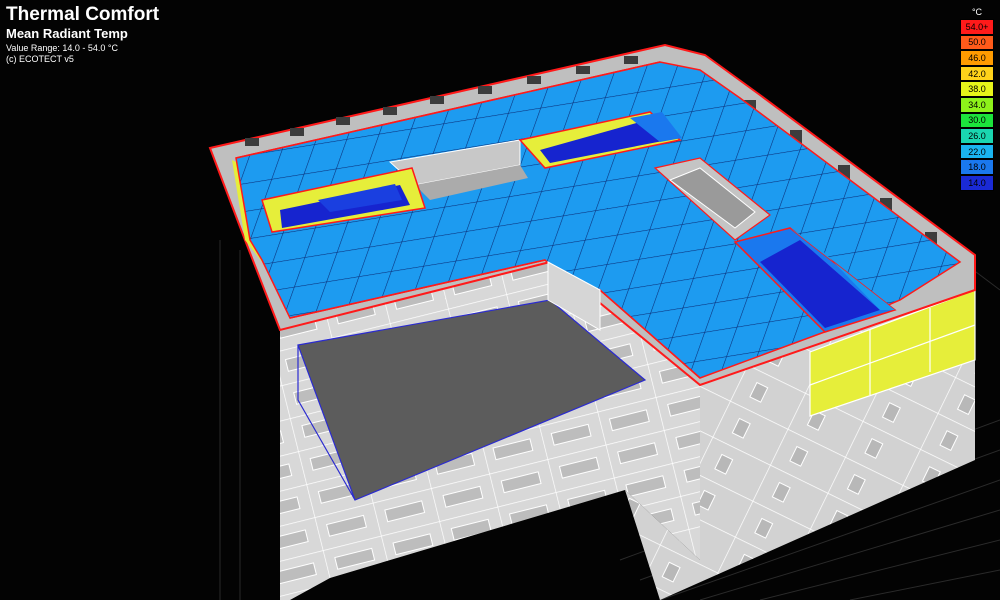 The height and width of the screenshot is (600, 1000). What do you see at coordinates (977, 89) in the screenshot?
I see `legend-swatch: 38.0` at bounding box center [977, 89].